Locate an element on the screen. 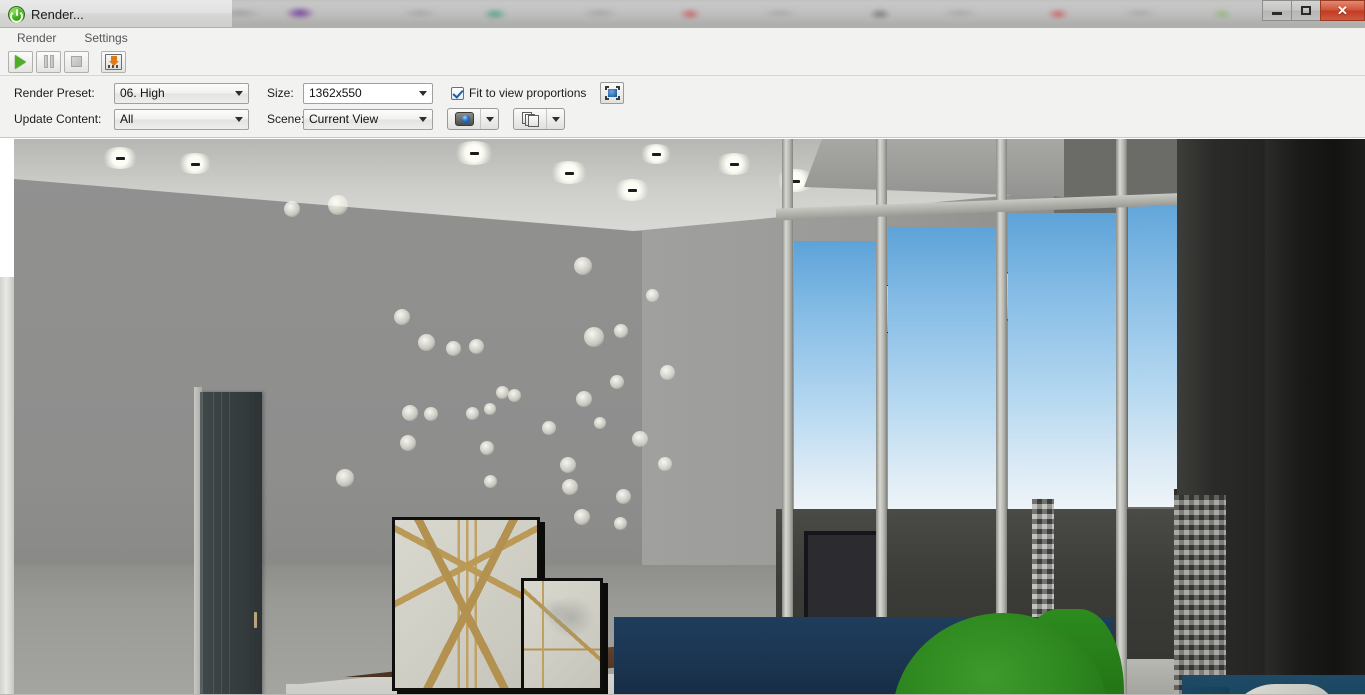 This screenshot has width=1365, height=695. menu-item-render: Render is located at coordinates (36, 38).